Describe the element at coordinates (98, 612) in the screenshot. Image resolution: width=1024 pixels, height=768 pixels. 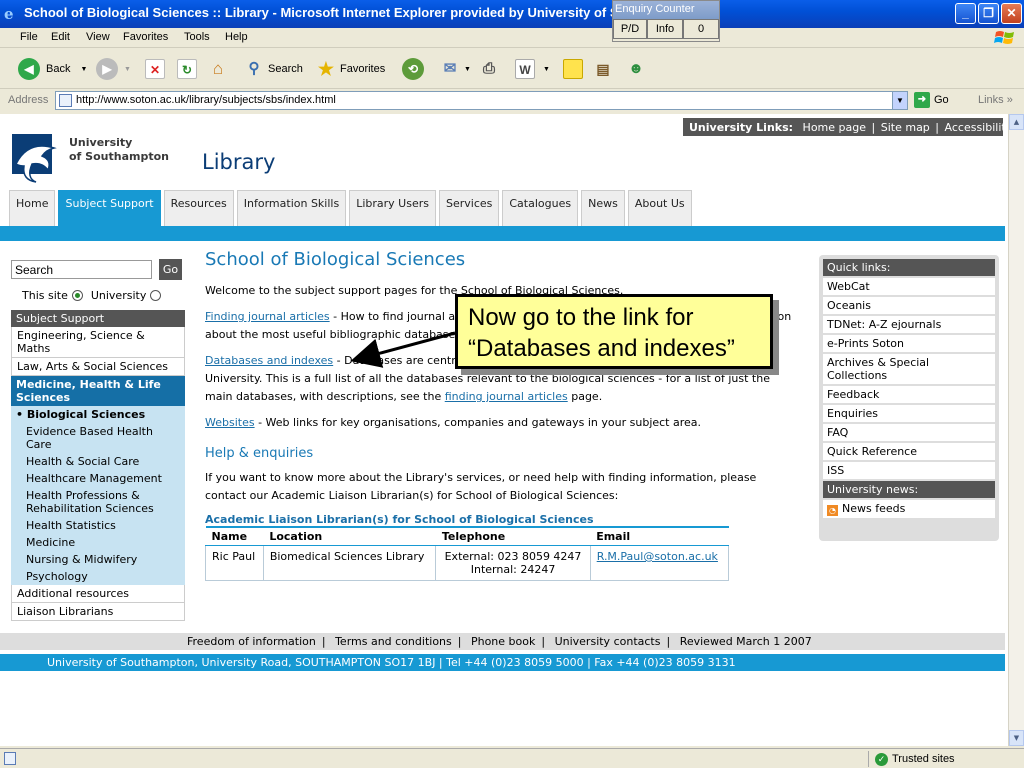
I see `sidebar-item-liaison-librarians: Liaison Librarians` at that location.